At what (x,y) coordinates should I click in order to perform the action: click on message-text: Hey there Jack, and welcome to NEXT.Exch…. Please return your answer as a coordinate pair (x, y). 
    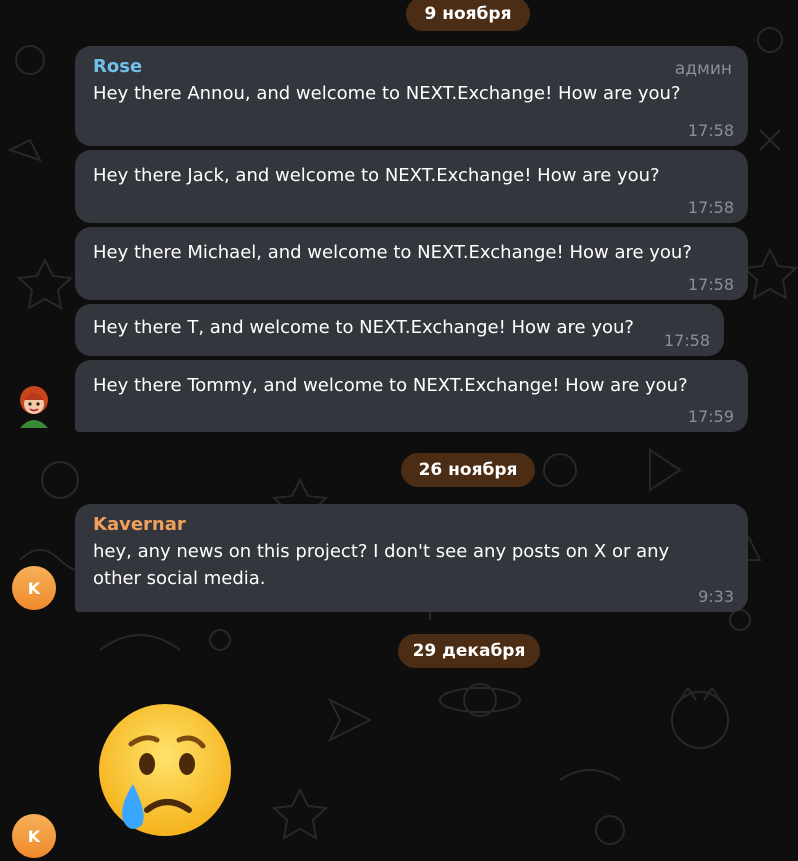
    Looking at the image, I should click on (376, 175).